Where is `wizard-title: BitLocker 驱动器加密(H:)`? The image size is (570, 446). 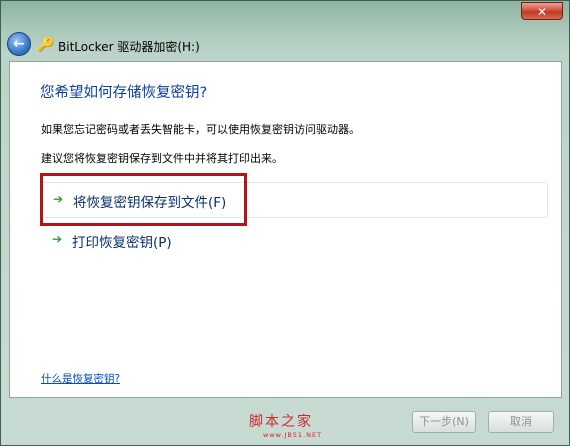 wizard-title: BitLocker 驱动器加密(H:) is located at coordinates (129, 47).